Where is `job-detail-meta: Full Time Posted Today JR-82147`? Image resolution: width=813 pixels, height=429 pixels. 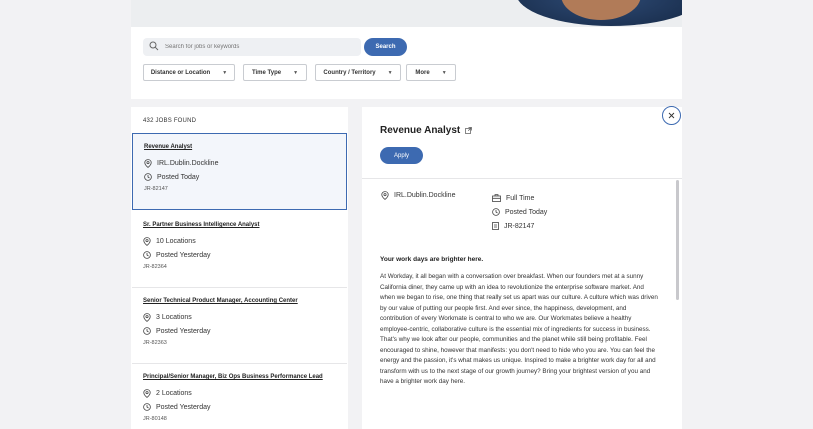
job-detail-meta: Full Time Posted Today JR-82147 is located at coordinates (519, 212).